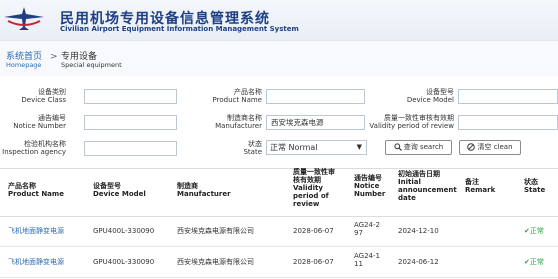  Describe the element at coordinates (24, 18) in the screenshot. I see `airport-logo-icon` at that location.